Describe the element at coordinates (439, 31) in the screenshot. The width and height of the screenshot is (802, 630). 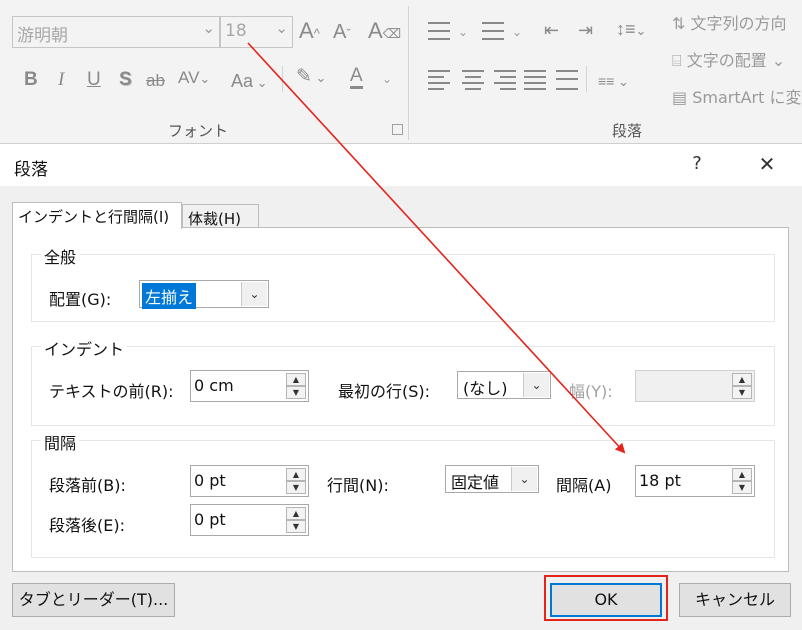
I see `bullets-icon` at that location.